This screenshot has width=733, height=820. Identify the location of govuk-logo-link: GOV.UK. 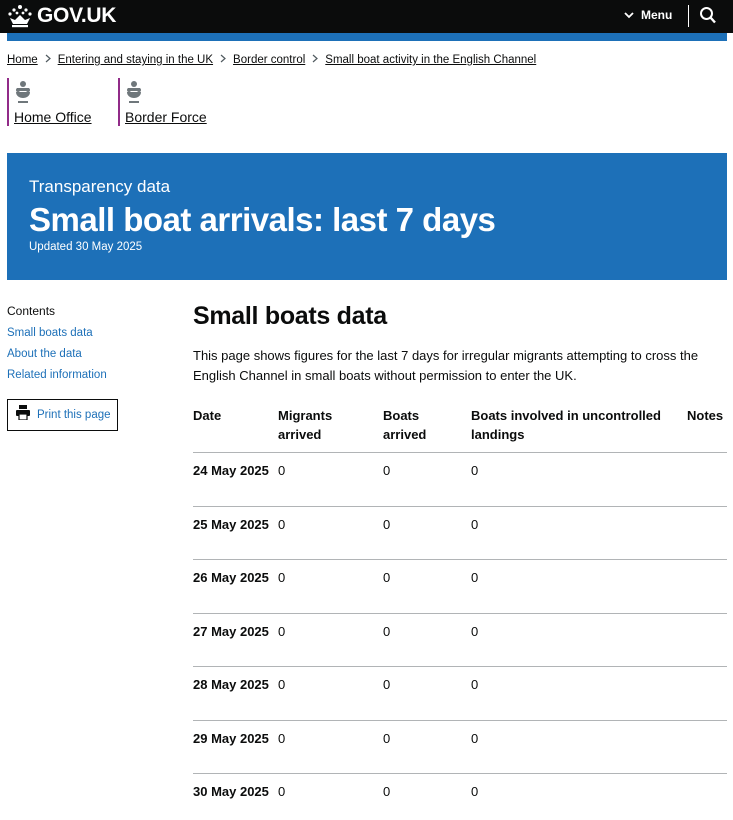
(61, 16).